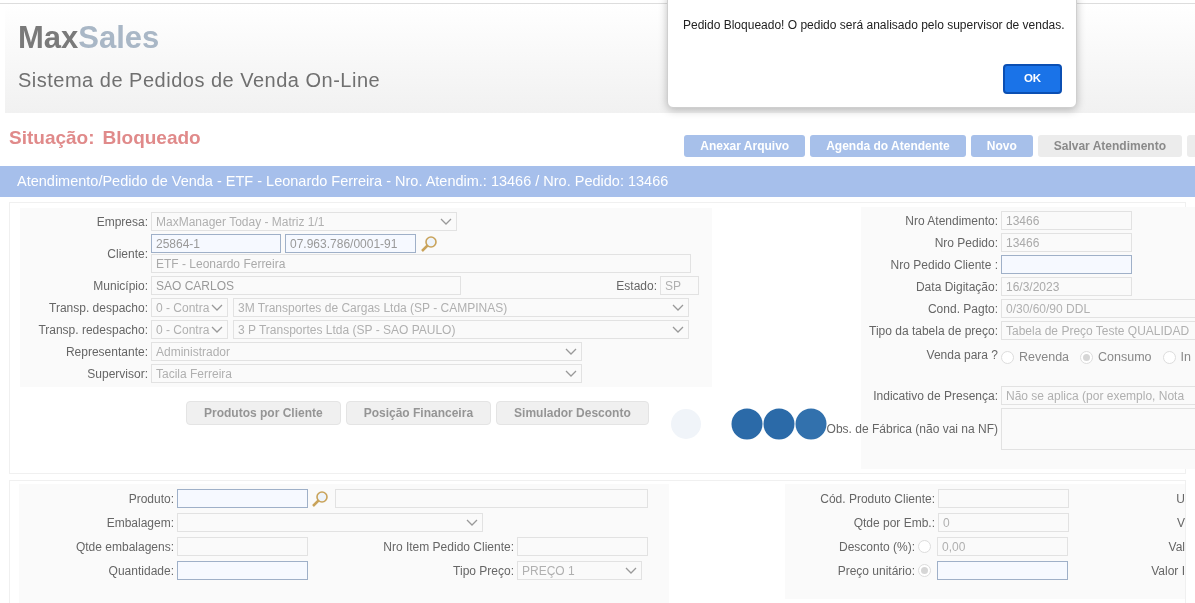 The width and height of the screenshot is (1195, 603). Describe the element at coordinates (52, 137) in the screenshot. I see `status-label: Situação:` at that location.